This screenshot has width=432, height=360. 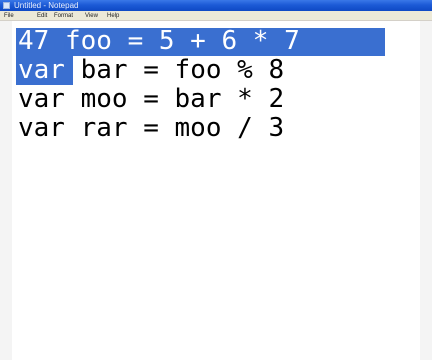 I want to click on menu-edit: Edit, so click(x=42, y=16).